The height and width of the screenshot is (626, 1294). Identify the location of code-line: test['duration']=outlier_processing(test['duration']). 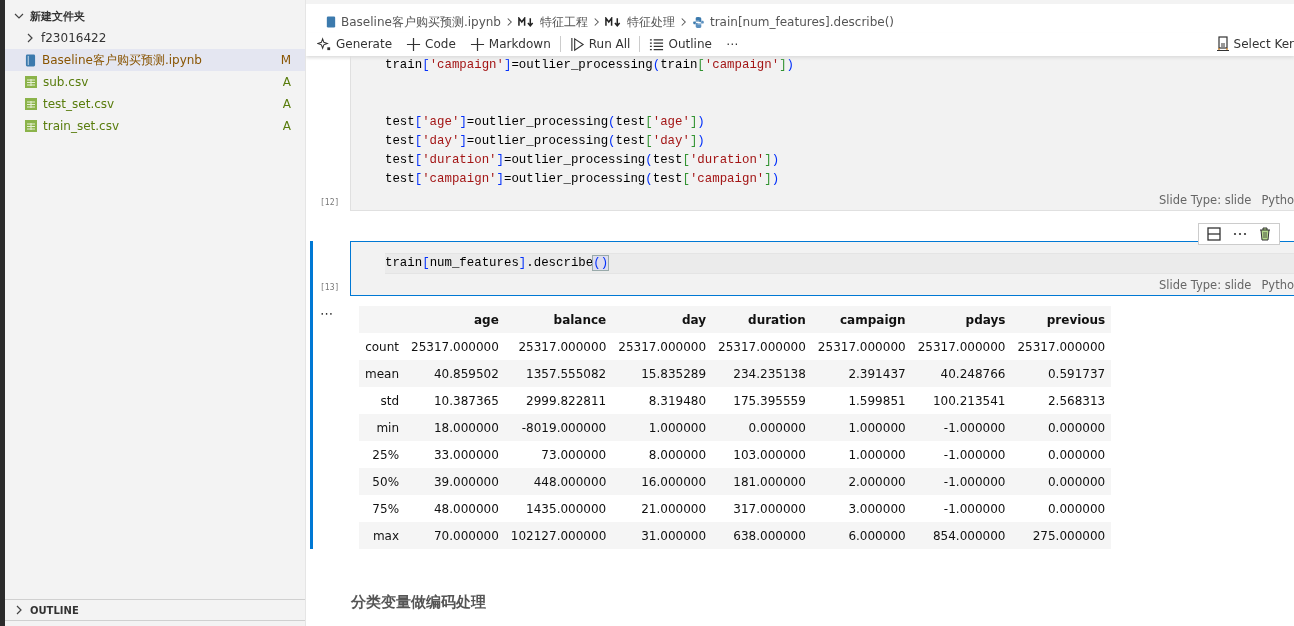
(583, 160).